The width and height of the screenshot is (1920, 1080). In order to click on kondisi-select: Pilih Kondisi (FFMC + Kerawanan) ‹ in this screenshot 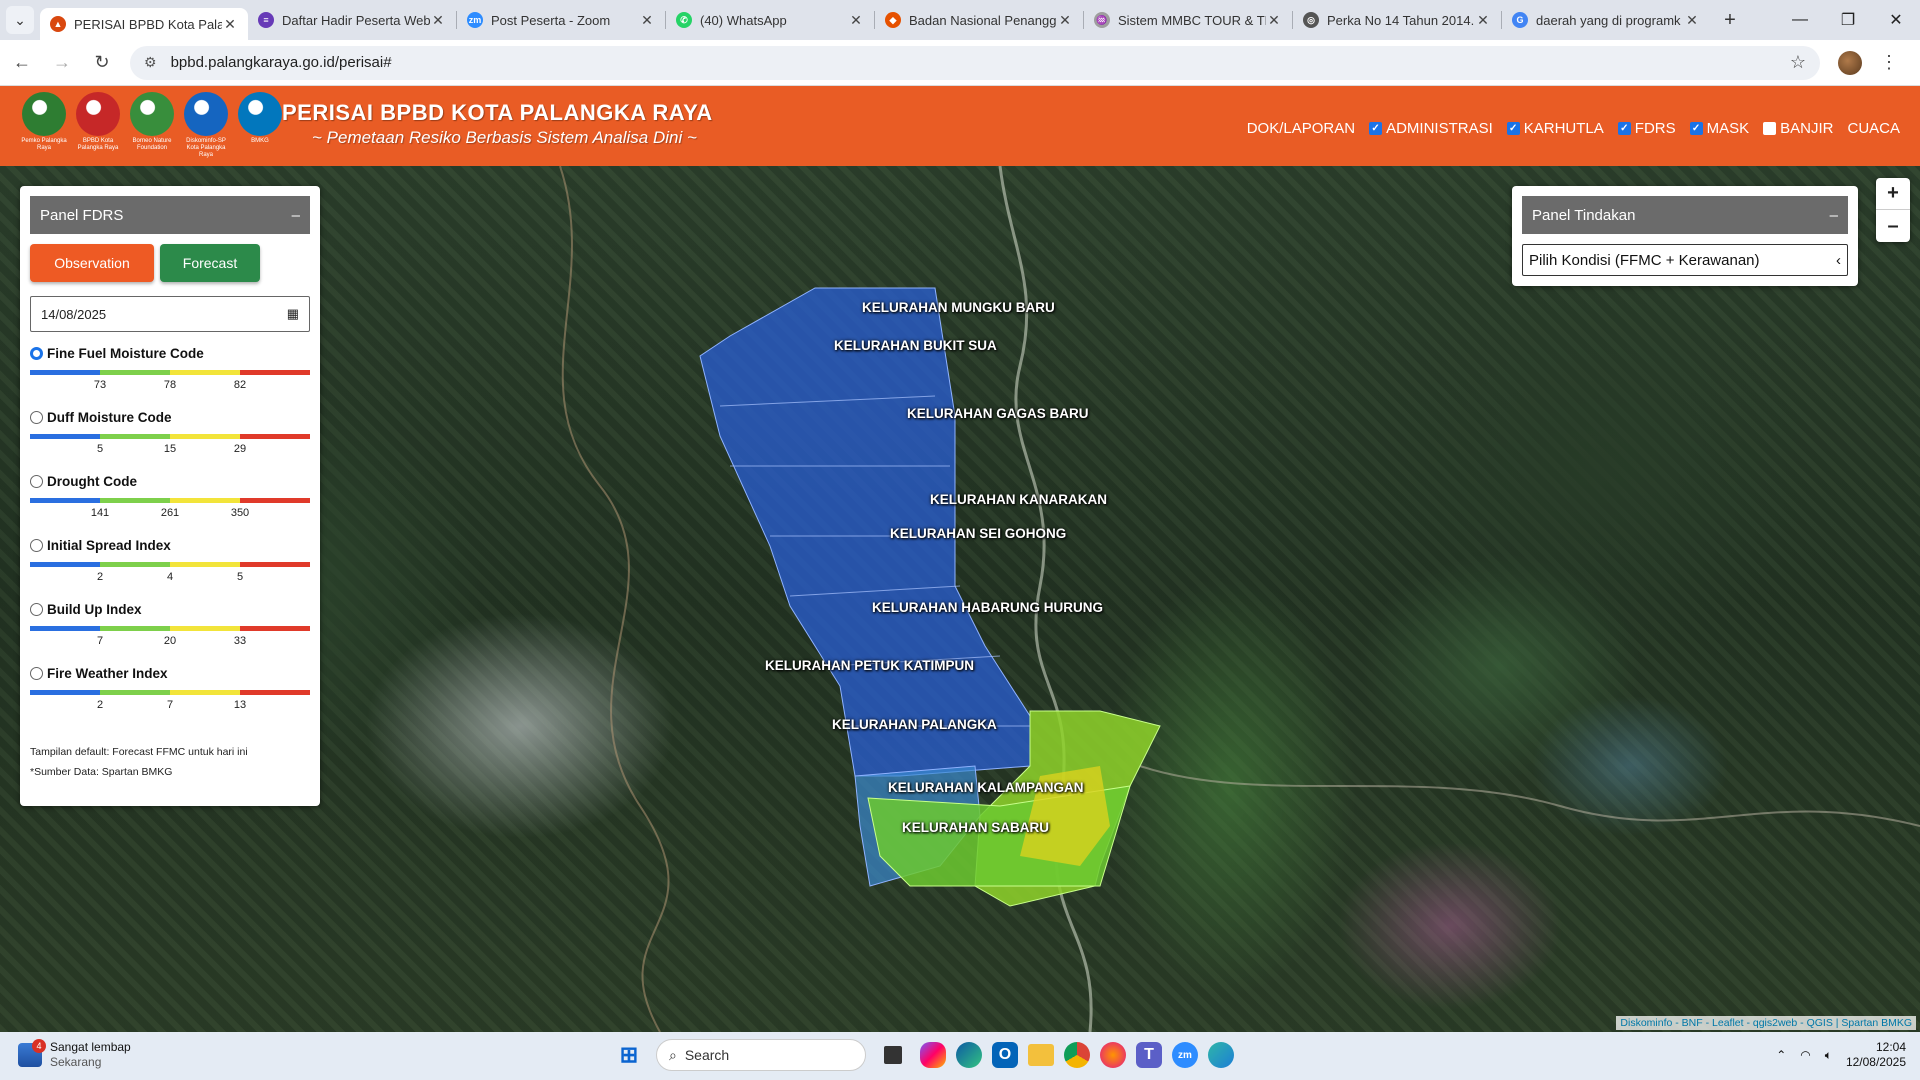, I will do `click(1685, 260)`.